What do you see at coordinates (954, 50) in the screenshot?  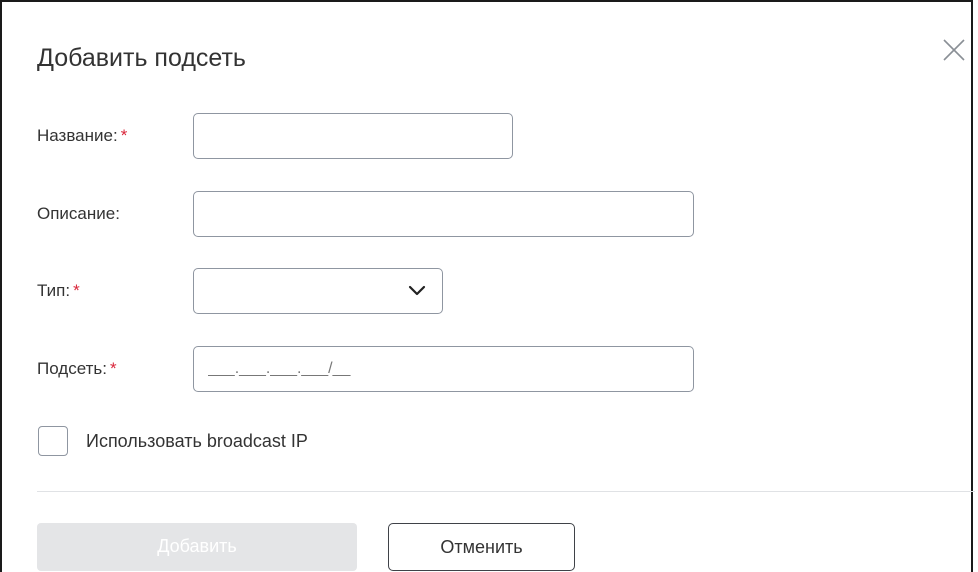 I see `close-icon` at bounding box center [954, 50].